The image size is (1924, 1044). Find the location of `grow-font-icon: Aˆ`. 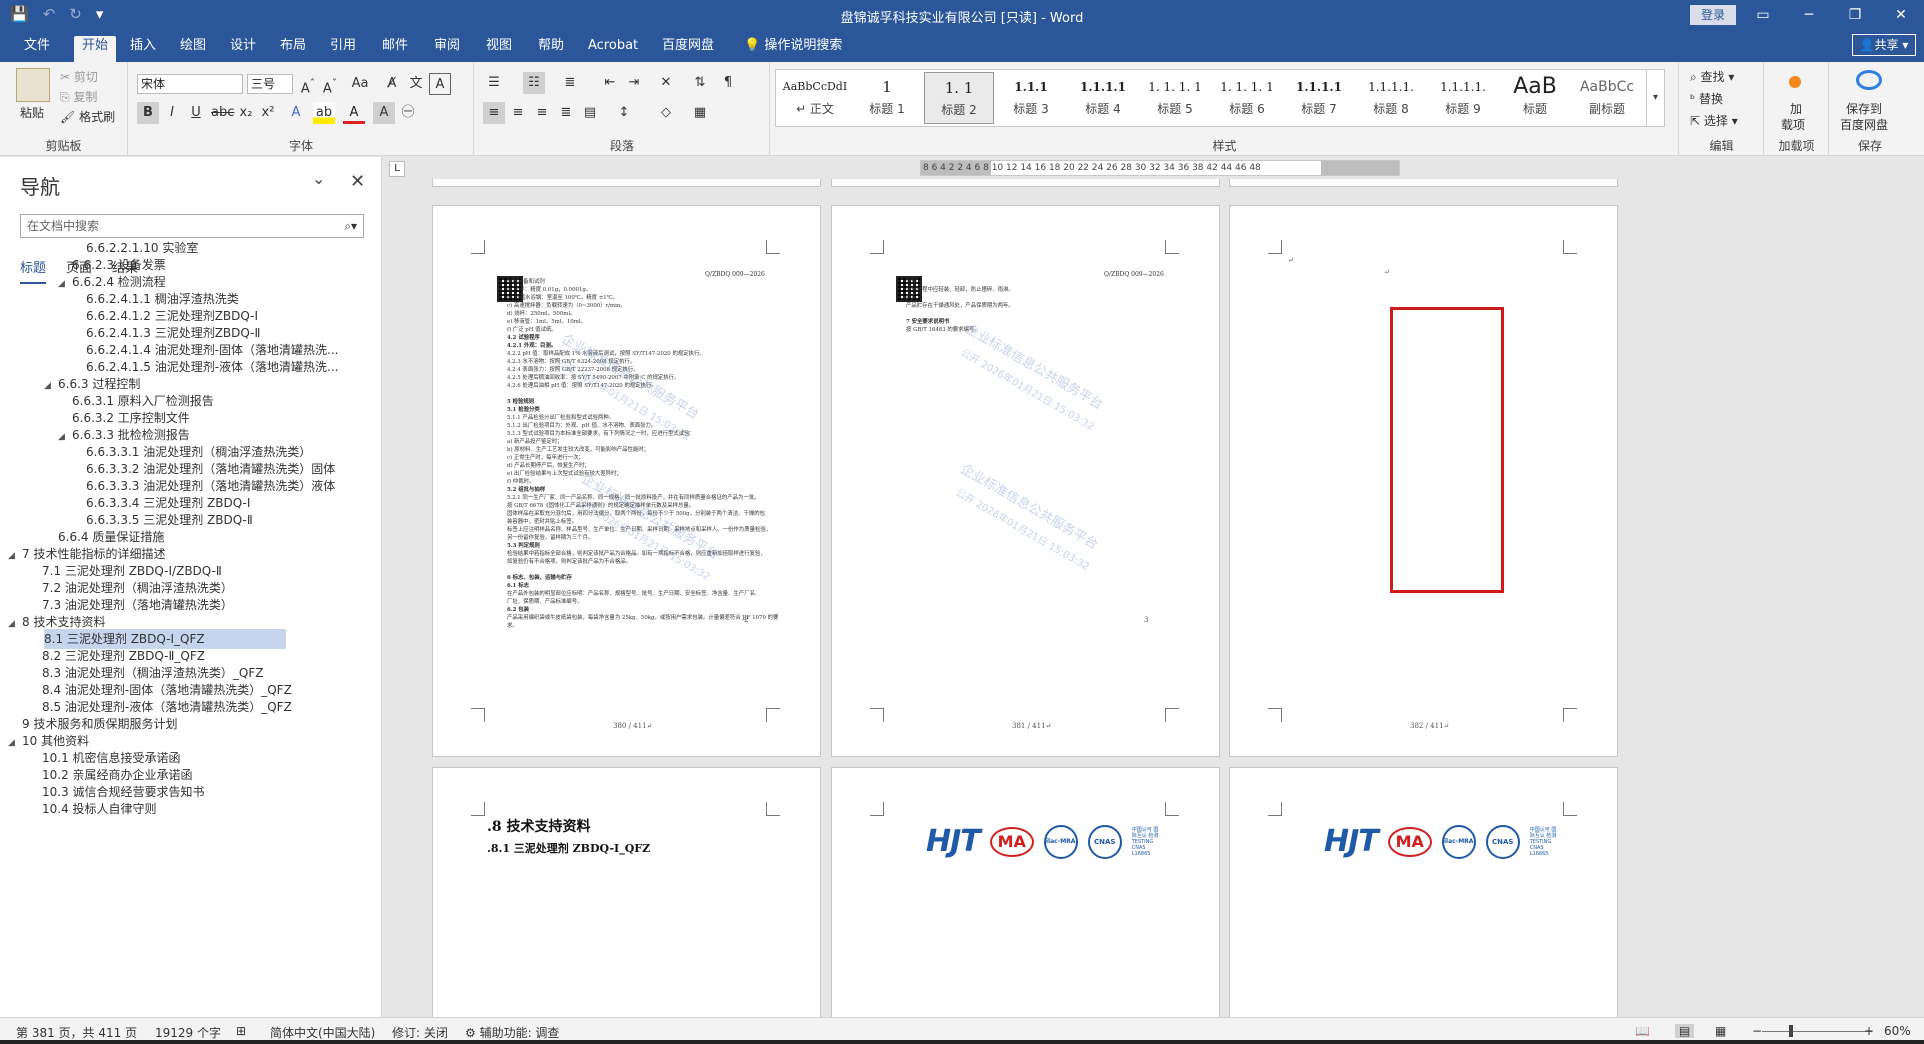

grow-font-icon: Aˆ is located at coordinates (308, 84).